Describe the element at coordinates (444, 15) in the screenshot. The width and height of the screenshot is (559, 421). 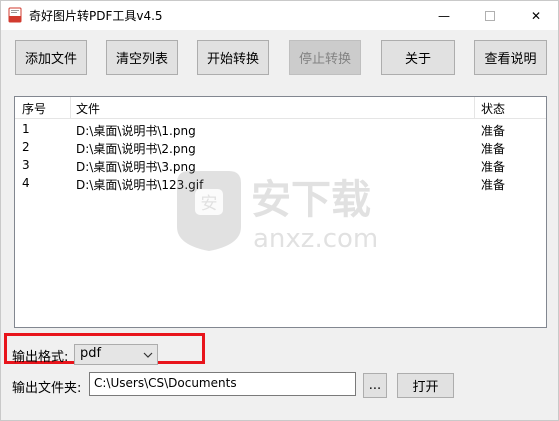
I see `minimize-icon: —` at that location.